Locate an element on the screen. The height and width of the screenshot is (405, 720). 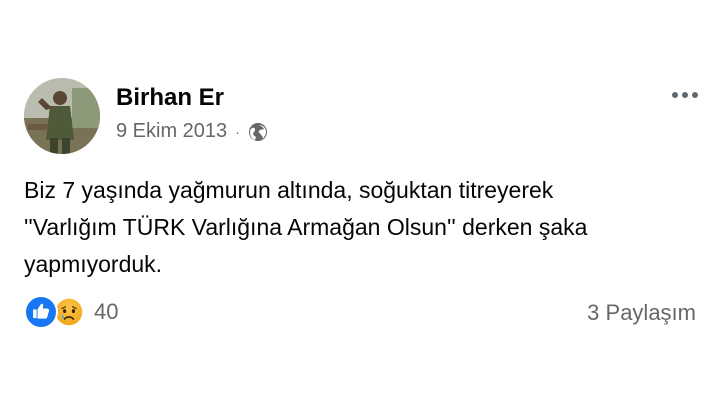
avatar is located at coordinates (62, 116).